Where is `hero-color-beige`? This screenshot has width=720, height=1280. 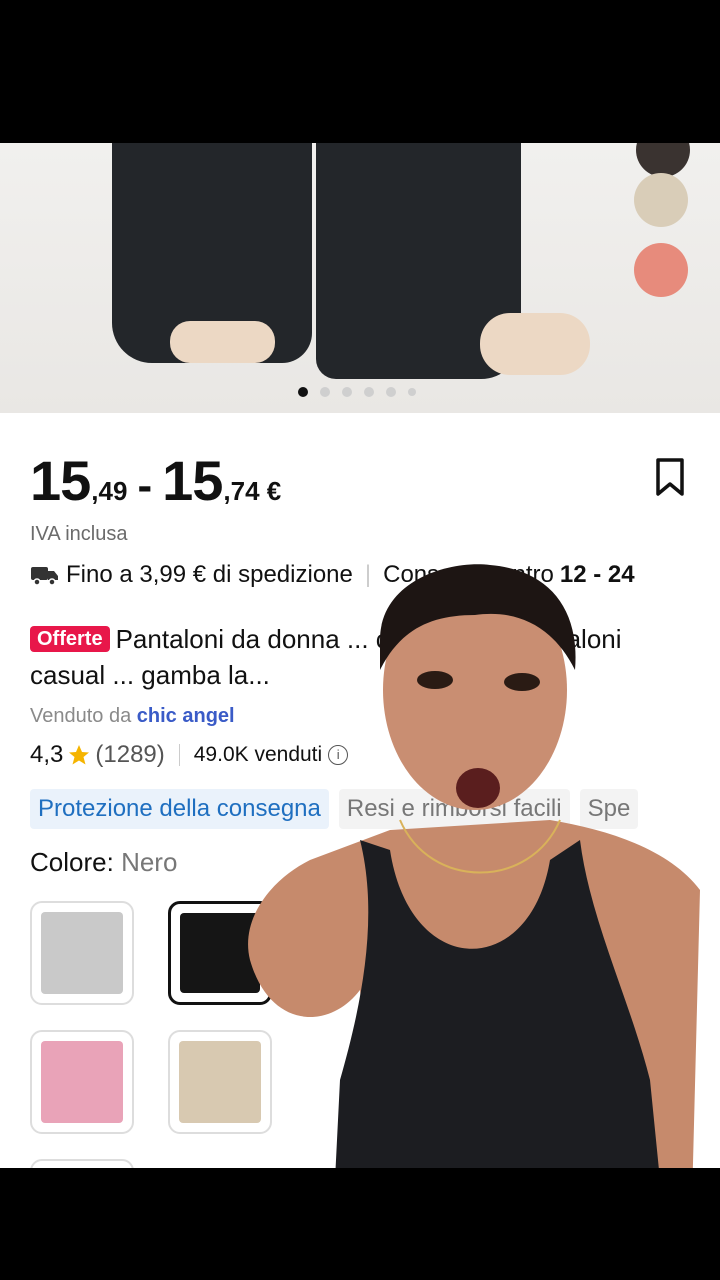
hero-color-beige is located at coordinates (661, 200).